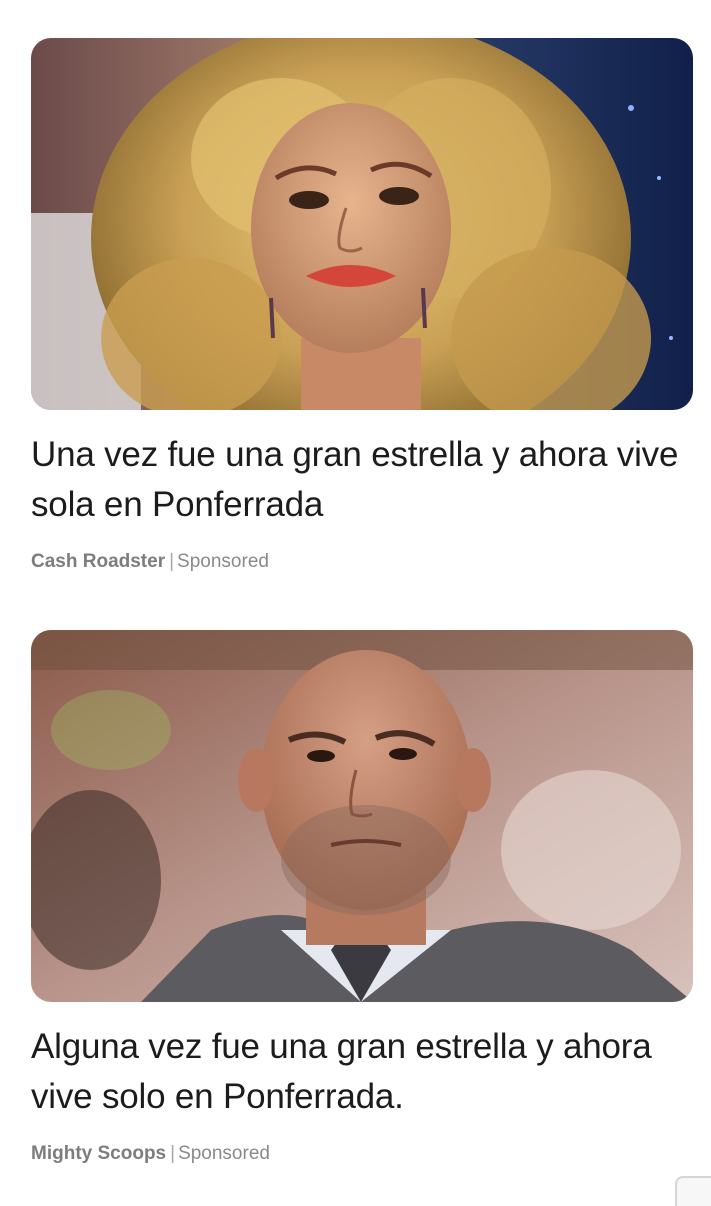  What do you see at coordinates (362, 1154) in the screenshot?
I see `card-attribution: Mighty Scoops | Sponsored` at bounding box center [362, 1154].